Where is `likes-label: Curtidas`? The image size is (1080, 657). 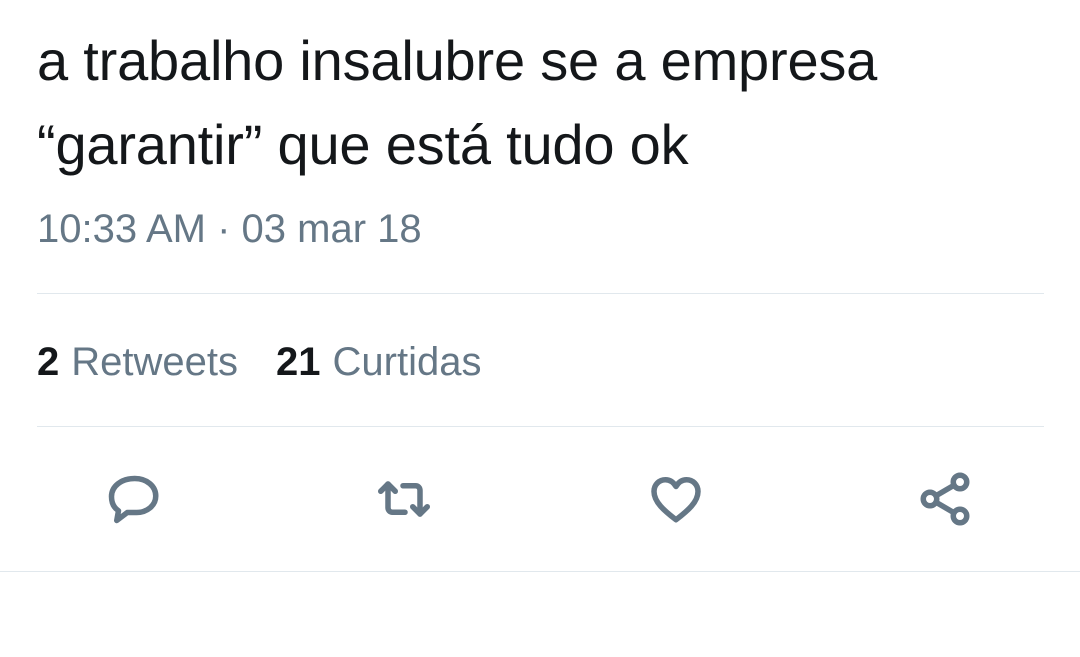
likes-label: Curtidas is located at coordinates (407, 362).